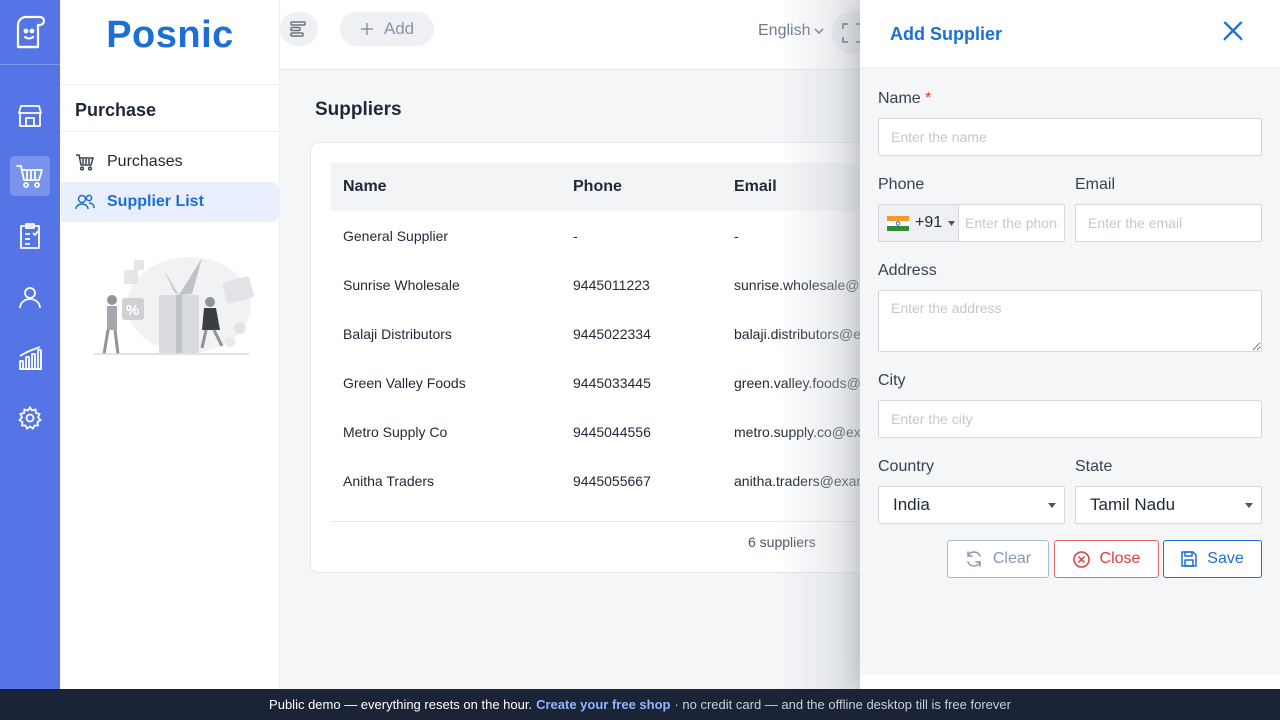 The image size is (1280, 720). What do you see at coordinates (974, 559) in the screenshot?
I see `refresh-icon` at bounding box center [974, 559].